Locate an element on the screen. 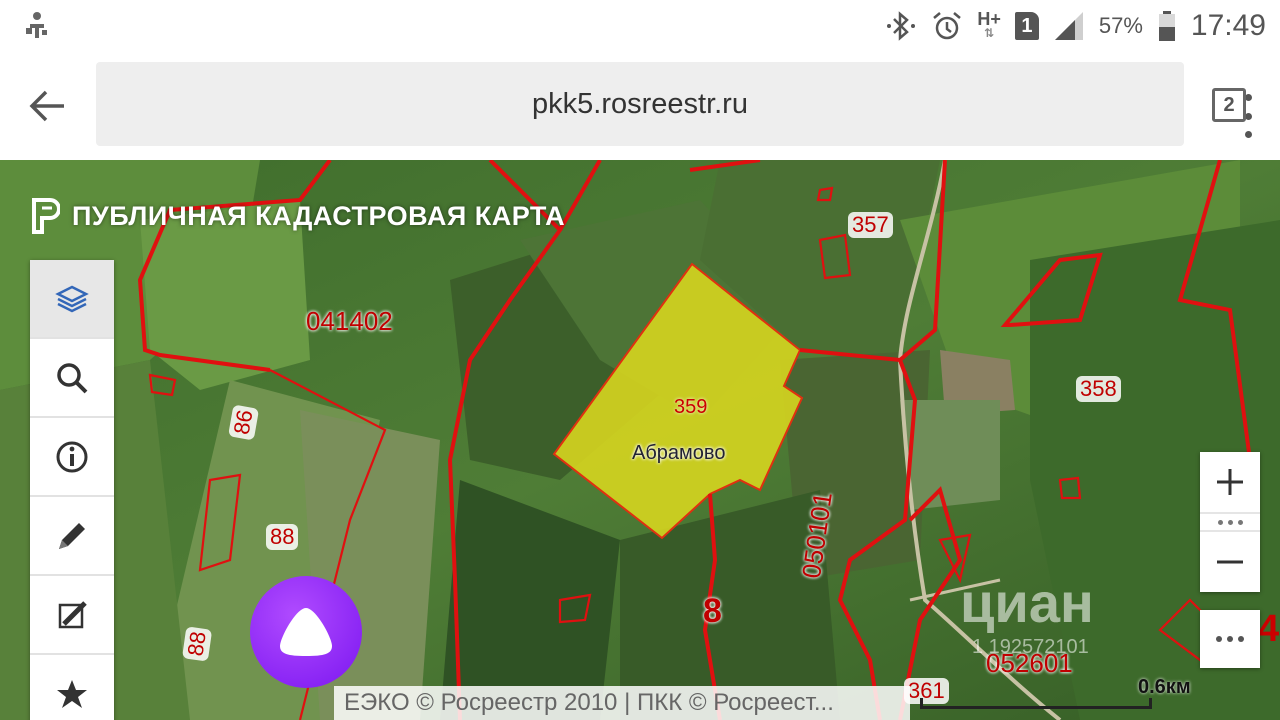 The image size is (1280, 720). minus-icon is located at coordinates (1230, 562).